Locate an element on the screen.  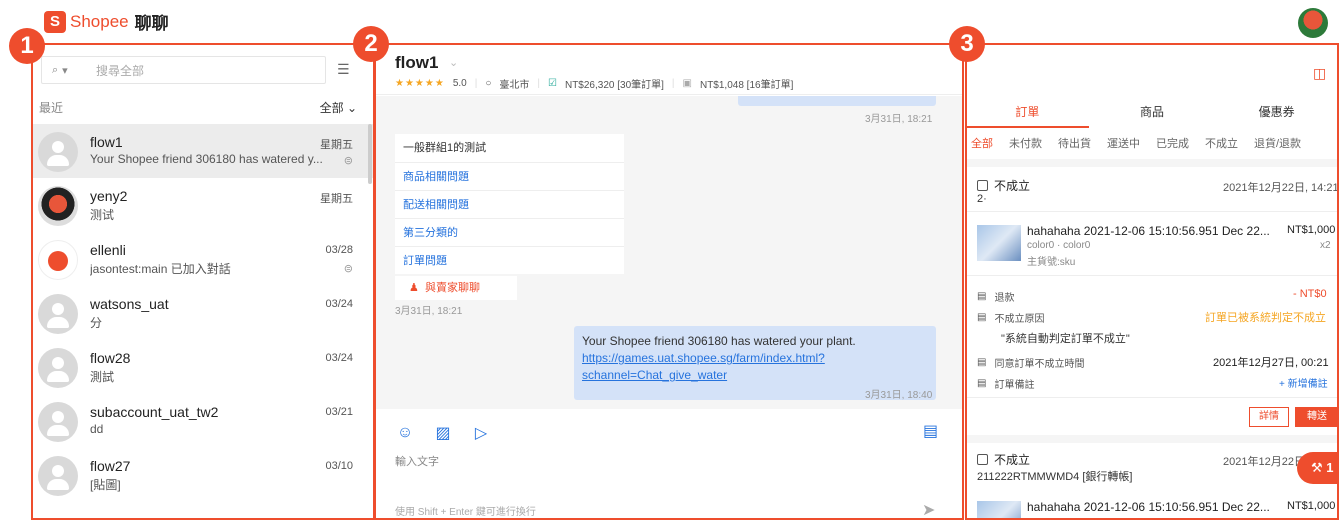
subtab-shipping: 運送中 is located at coordinates (1123, 143).